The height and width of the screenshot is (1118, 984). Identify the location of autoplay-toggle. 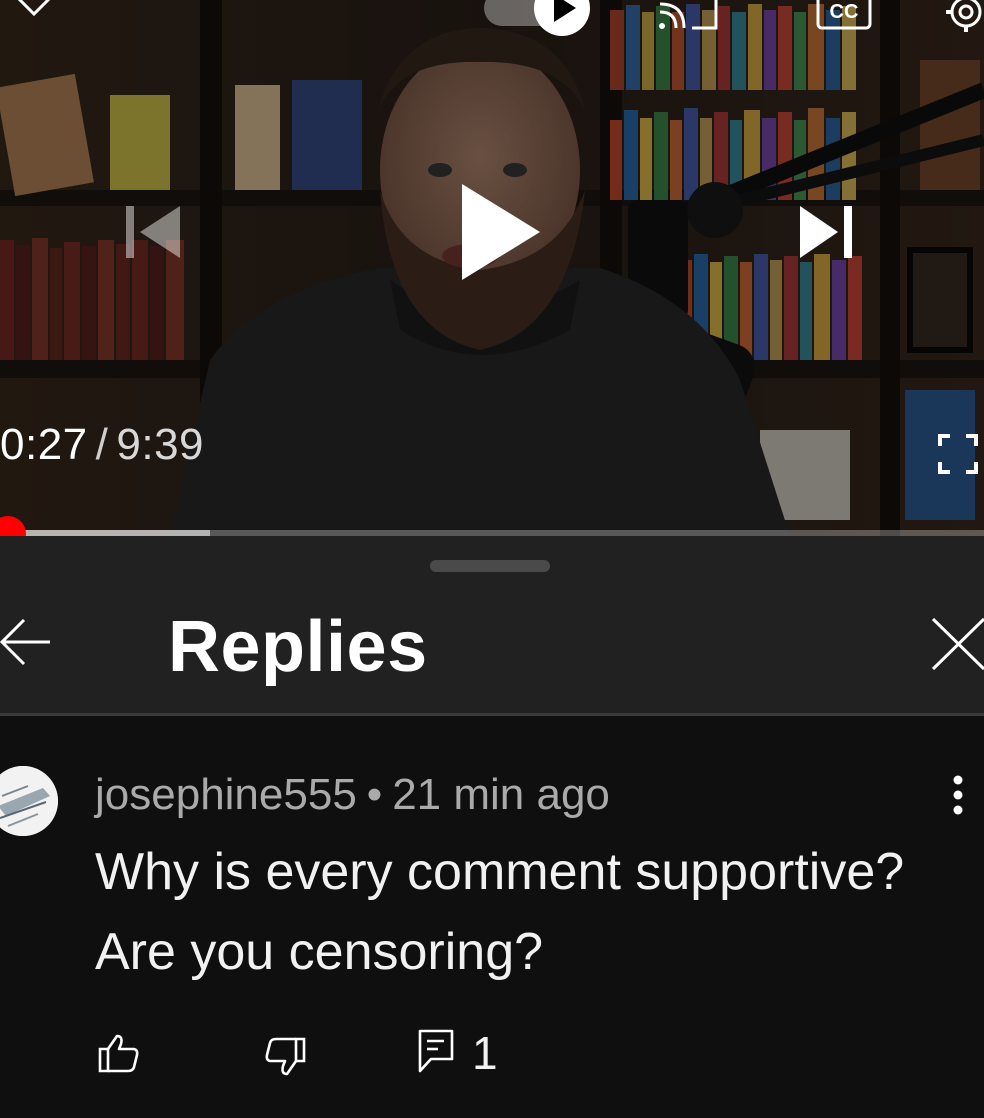
(539, 18).